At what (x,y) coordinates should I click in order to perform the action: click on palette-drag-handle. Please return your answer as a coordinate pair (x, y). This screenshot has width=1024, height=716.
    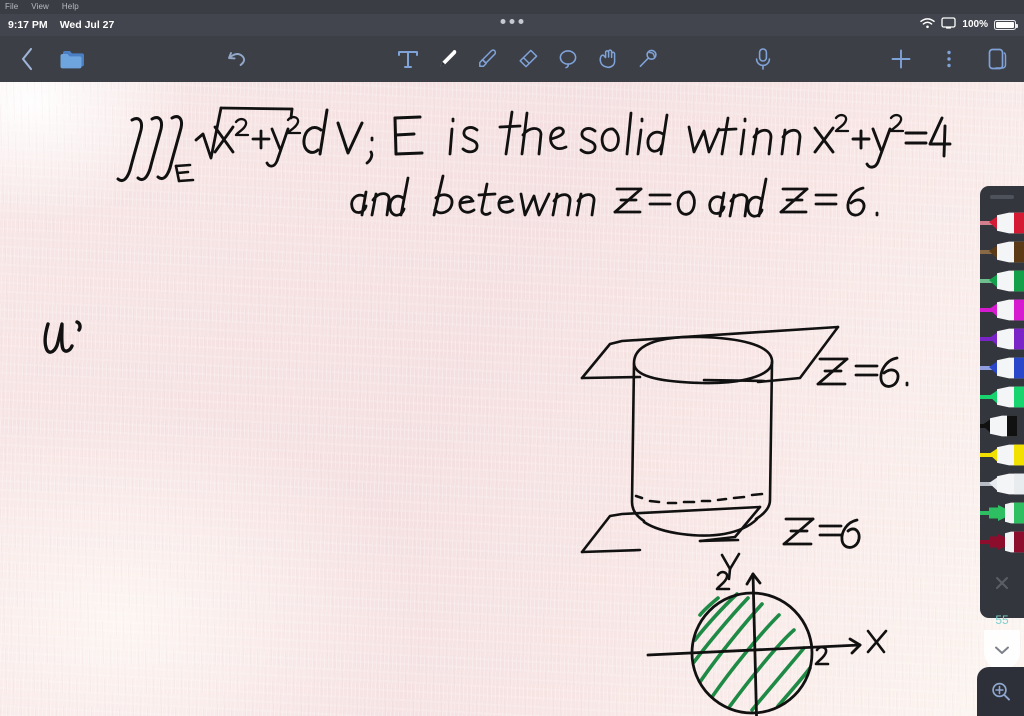
    Looking at the image, I should click on (1002, 197).